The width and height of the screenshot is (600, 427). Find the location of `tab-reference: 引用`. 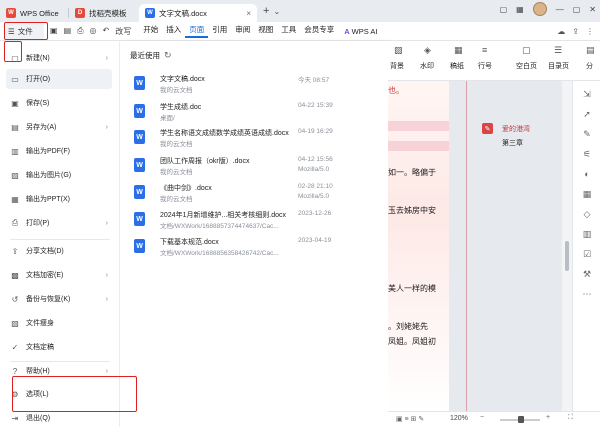

tab-reference: 引用 is located at coordinates (219, 31).